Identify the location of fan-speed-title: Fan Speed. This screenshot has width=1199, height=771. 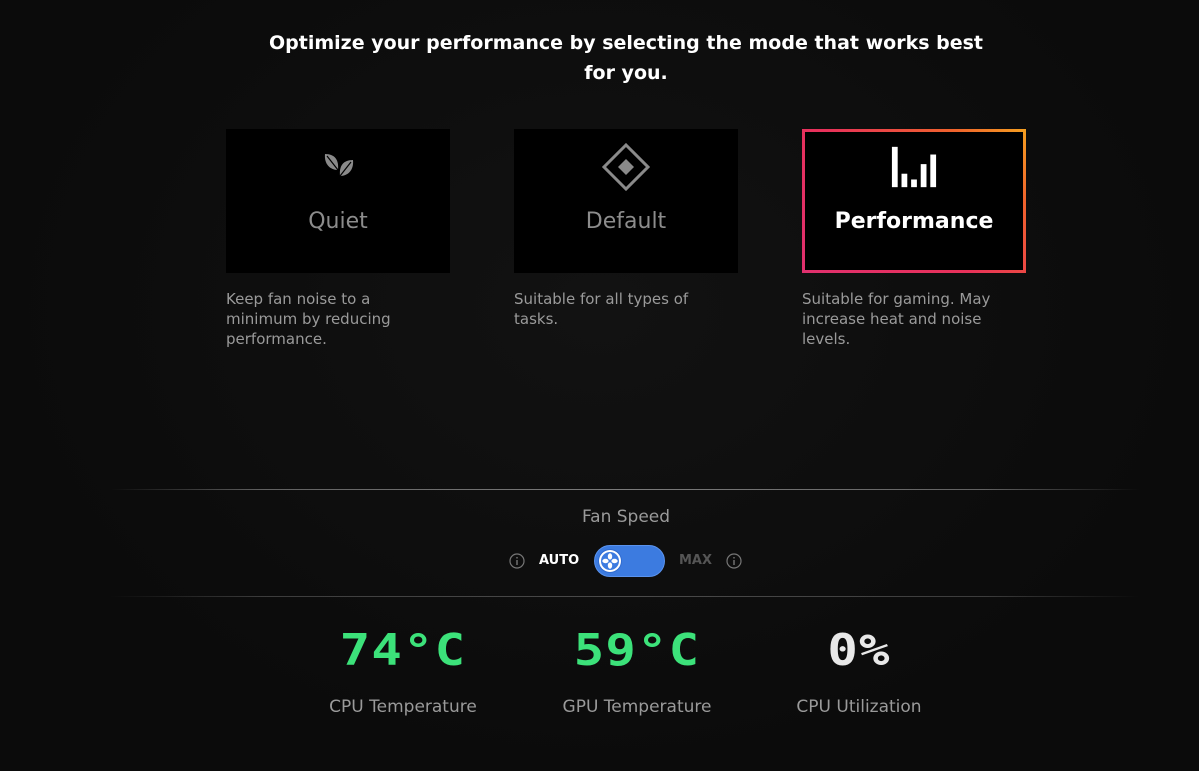
(626, 517).